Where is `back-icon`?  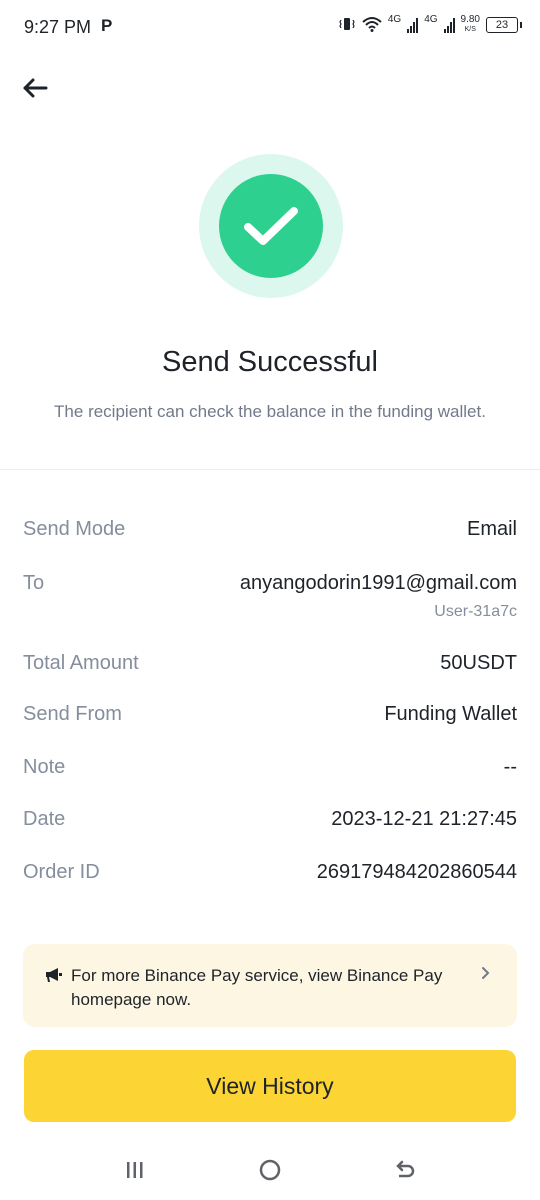
back-icon is located at coordinates (405, 1169).